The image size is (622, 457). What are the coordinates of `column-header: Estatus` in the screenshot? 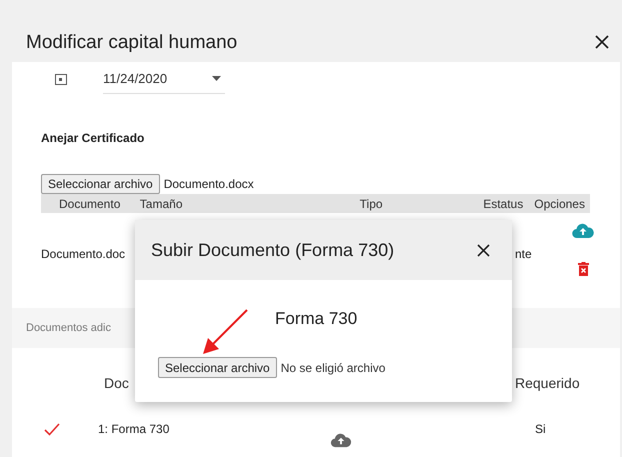 It's located at (503, 204).